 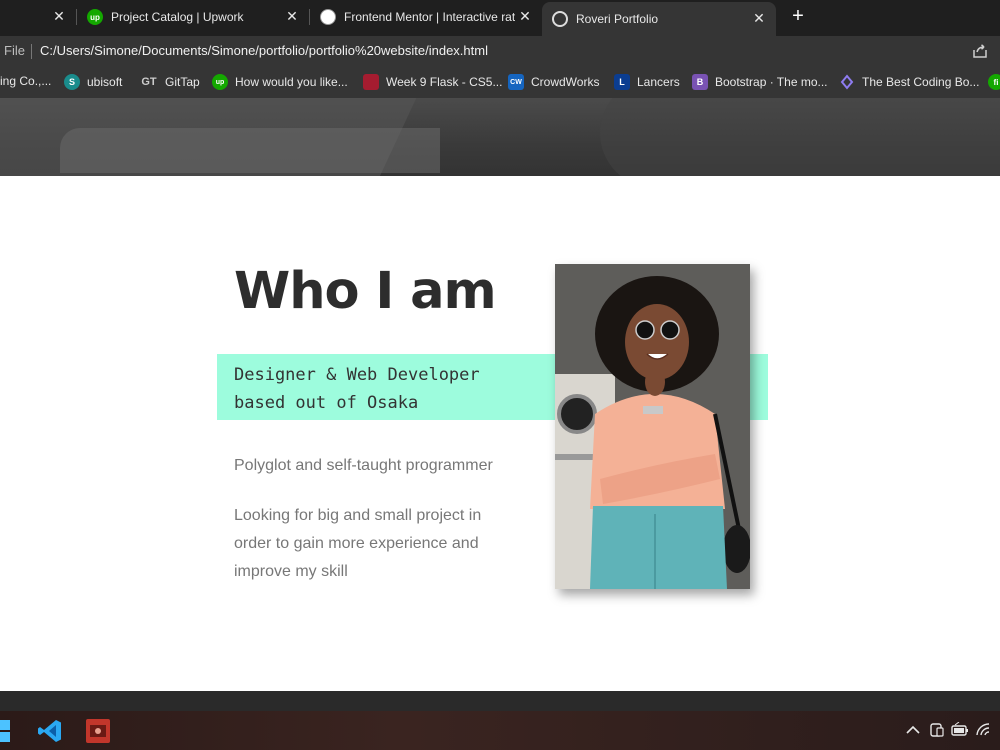 What do you see at coordinates (560, 19) in the screenshot?
I see `globe-icon` at bounding box center [560, 19].